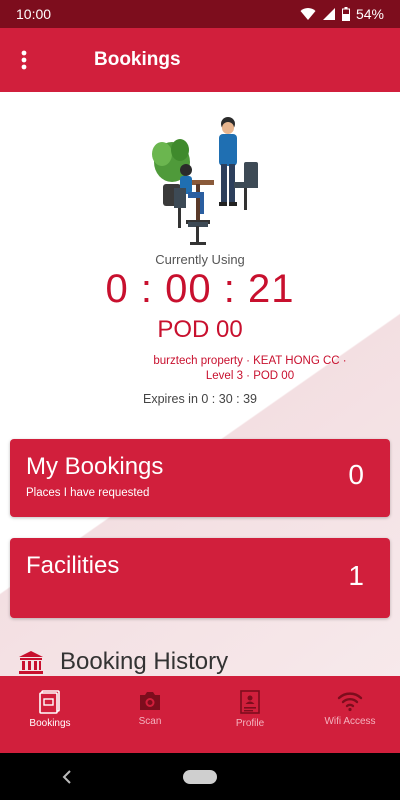 Image resolution: width=400 pixels, height=800 pixels. Describe the element at coordinates (24, 60) in the screenshot. I see `more-vert-icon` at that location.